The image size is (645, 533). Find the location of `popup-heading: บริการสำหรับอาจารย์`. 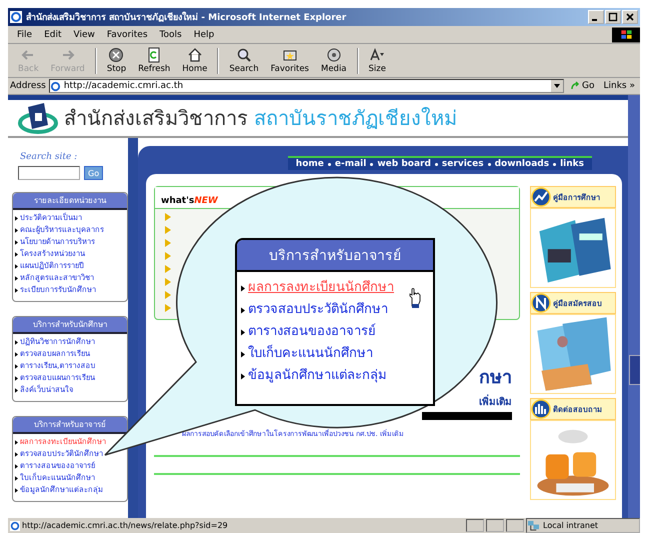

popup-heading: บริการสำหรับอาจารย์ is located at coordinates (335, 256).